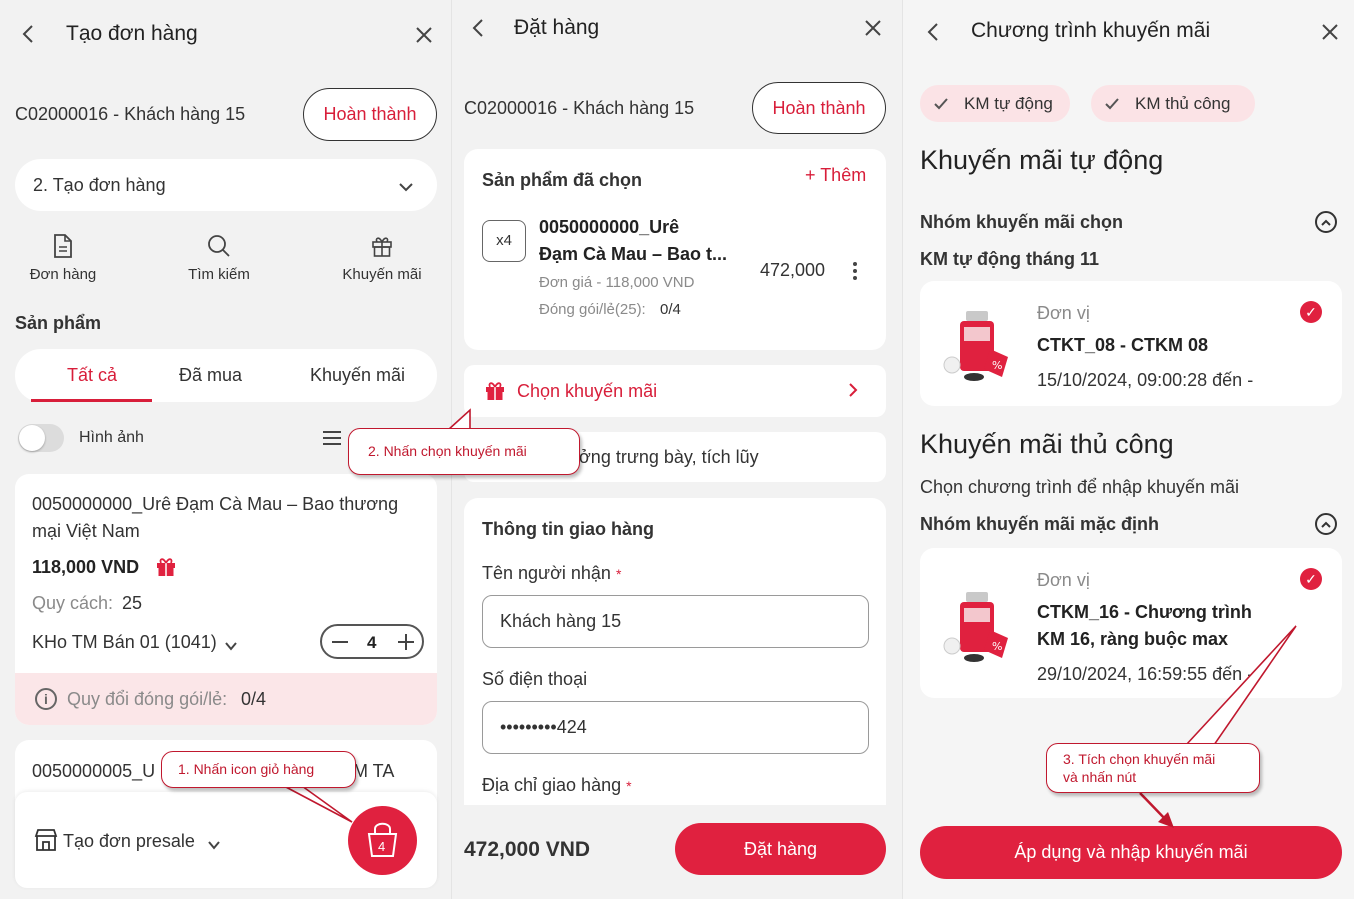 The height and width of the screenshot is (899, 1354). Describe the element at coordinates (1139, 759) in the screenshot. I see `callout-text: 3. Tích chọn khuyến mãi` at that location.